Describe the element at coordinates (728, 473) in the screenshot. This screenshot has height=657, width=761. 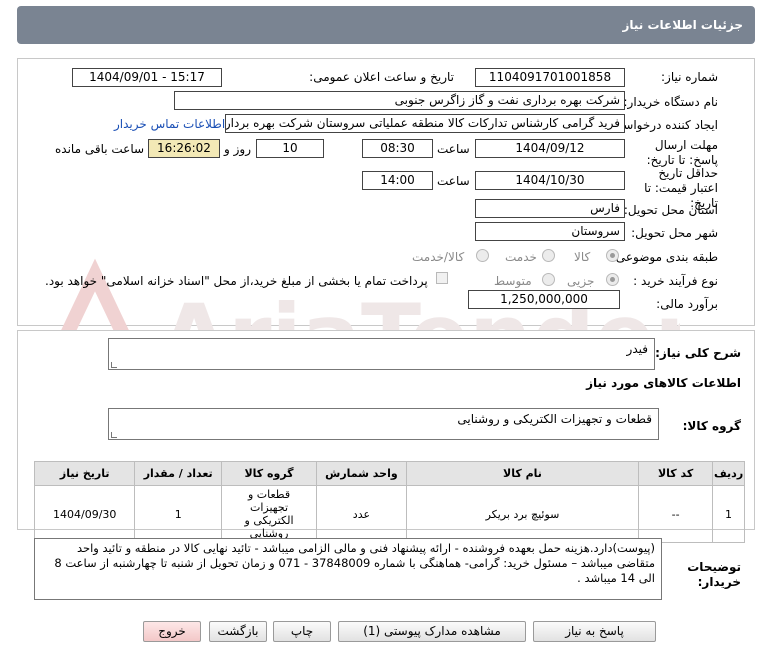
I see `col-row-number: ردیف` at that location.